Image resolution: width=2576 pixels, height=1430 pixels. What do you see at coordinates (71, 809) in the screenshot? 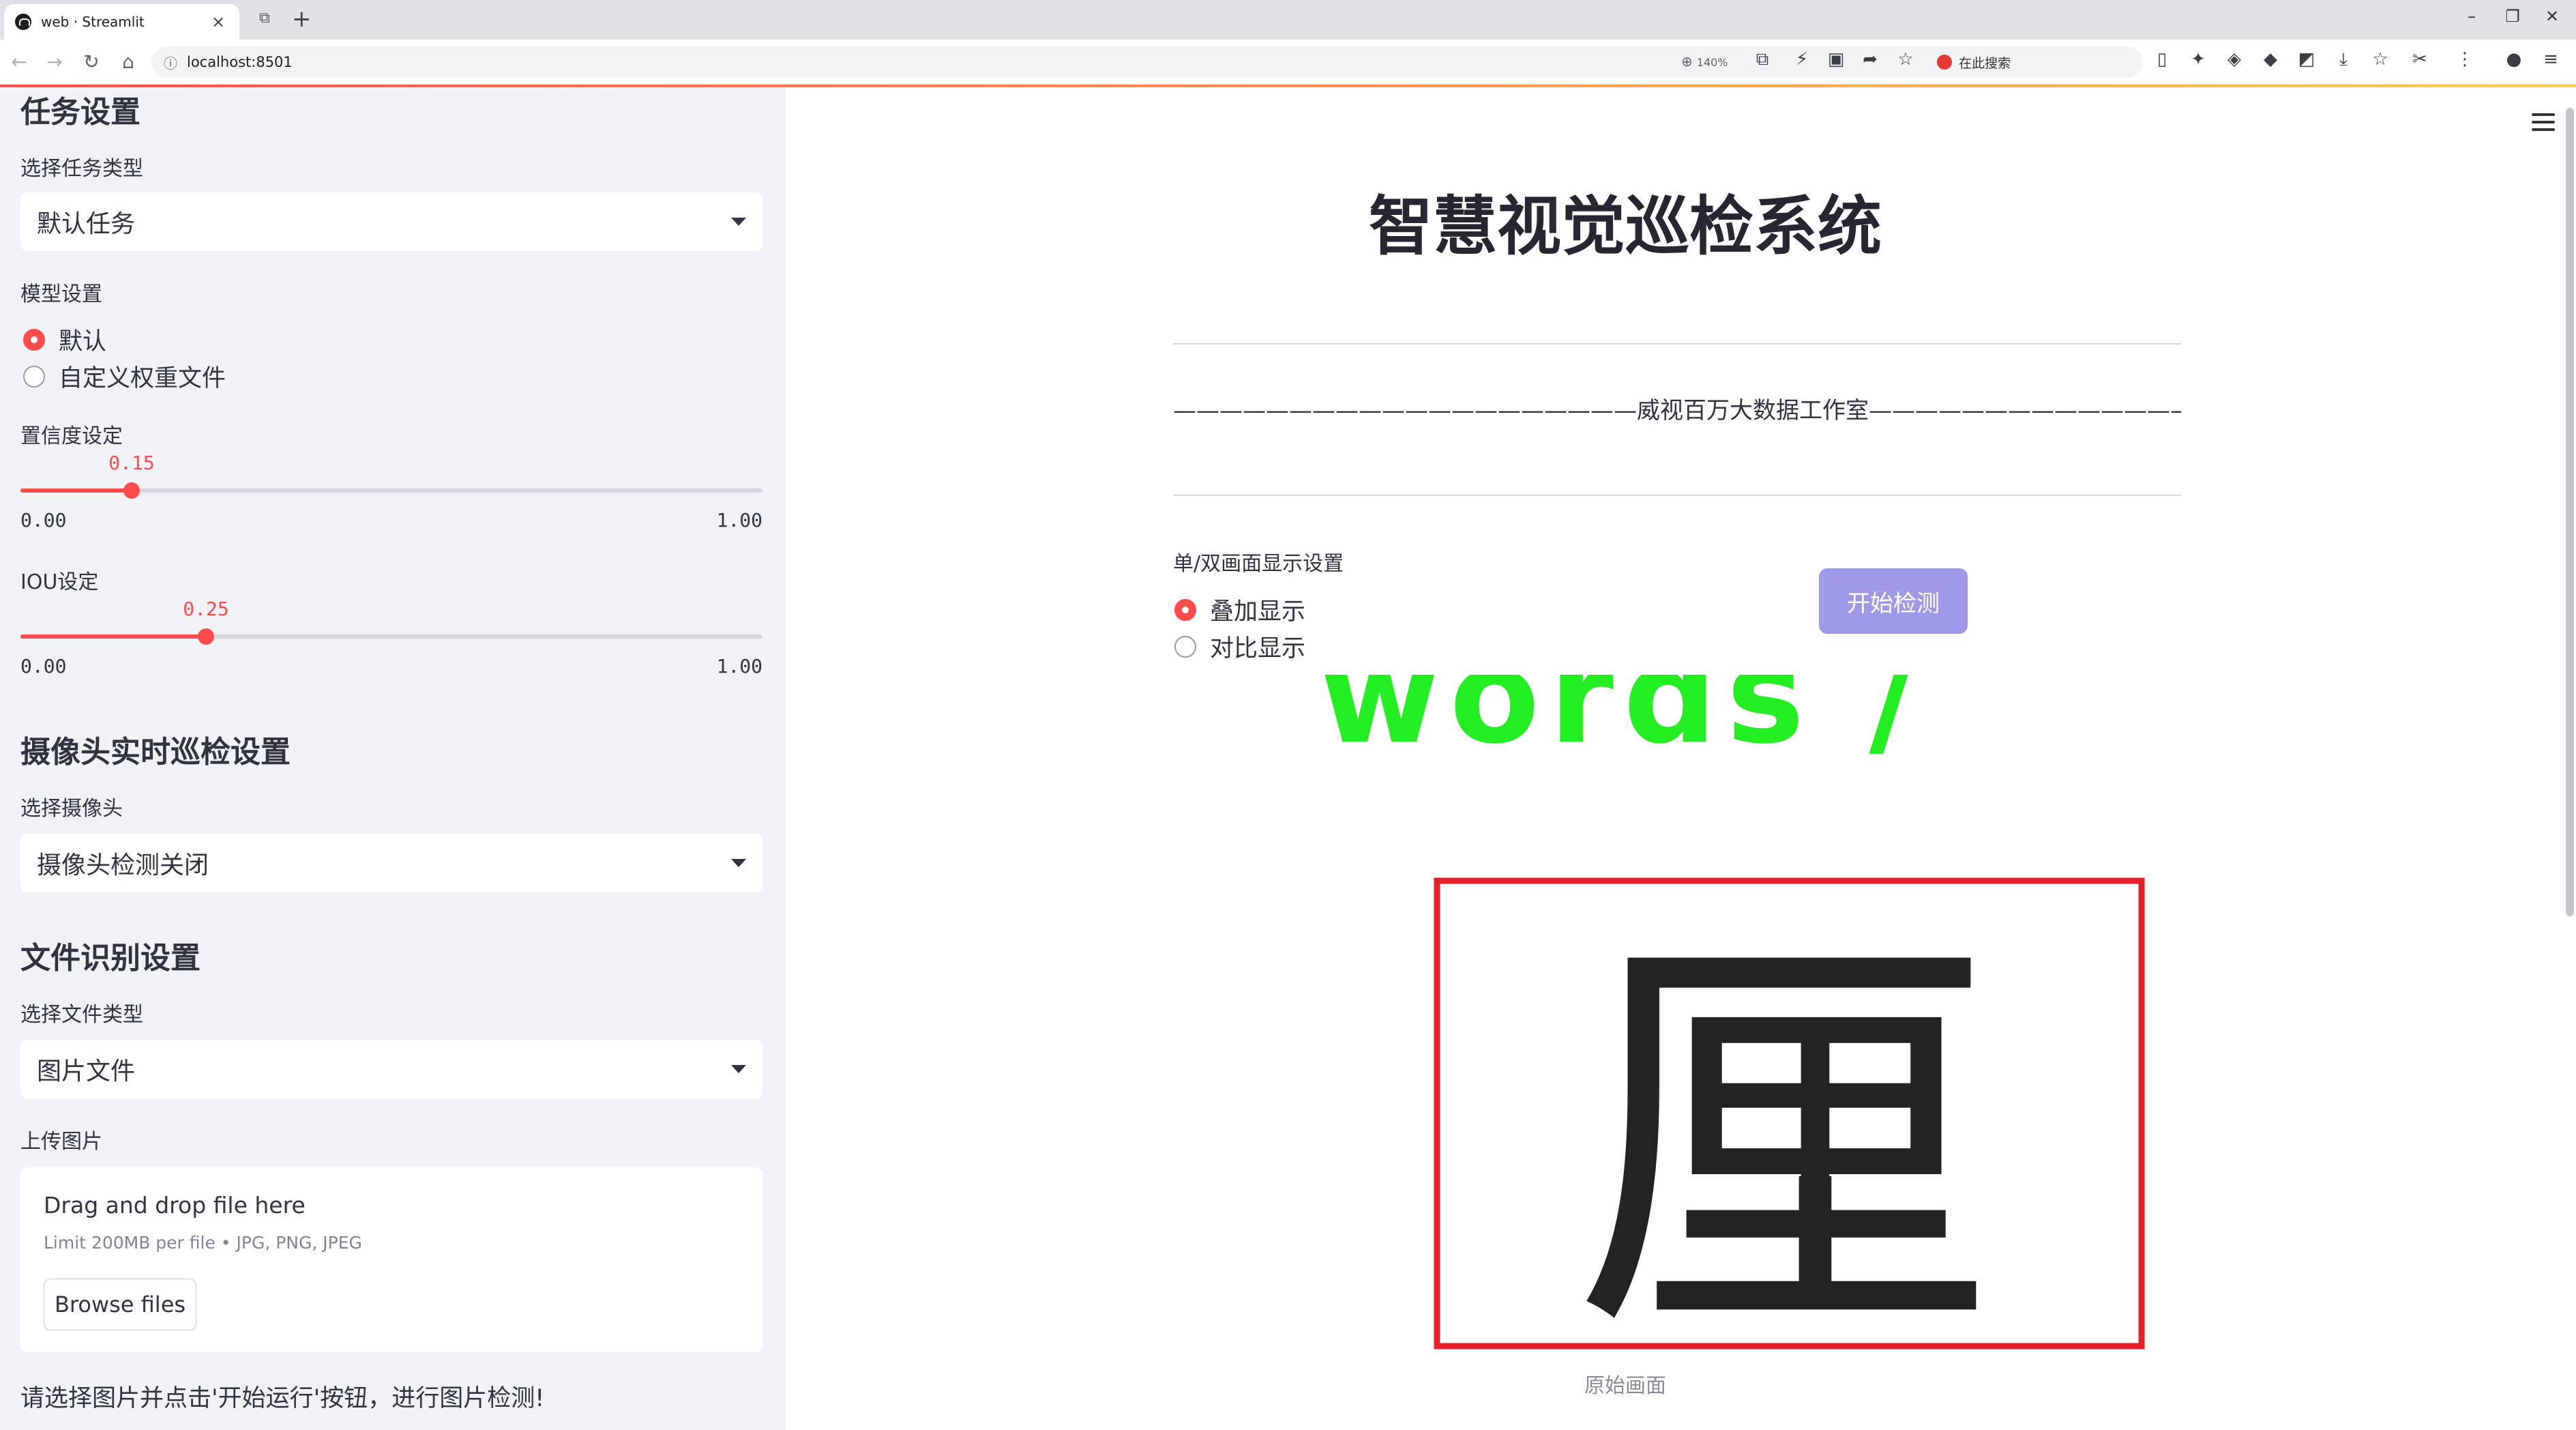
I see `camera-select-label: 选择摄像头` at bounding box center [71, 809].